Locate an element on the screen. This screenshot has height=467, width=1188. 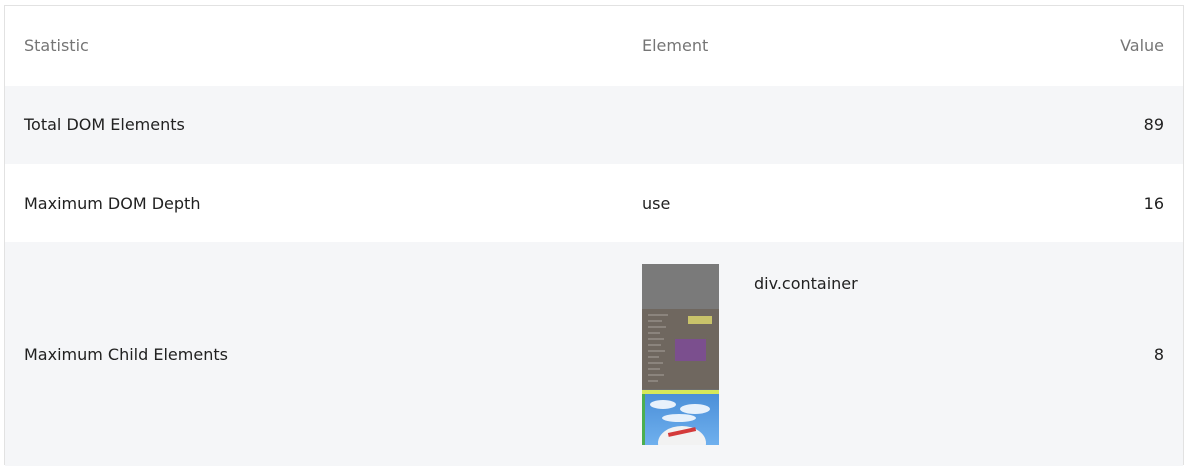
statistic-value: 89 is located at coordinates (1153, 124).